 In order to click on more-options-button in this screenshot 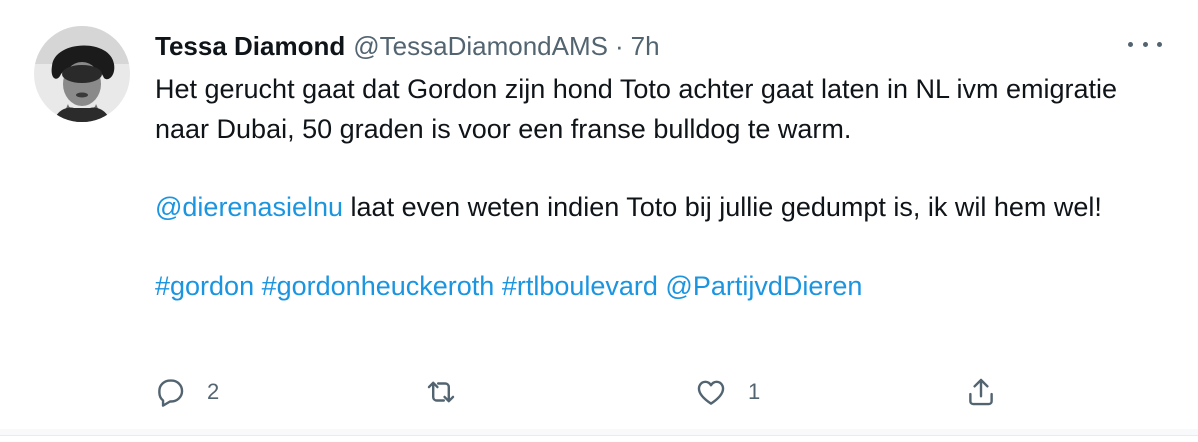, I will do `click(1145, 44)`.